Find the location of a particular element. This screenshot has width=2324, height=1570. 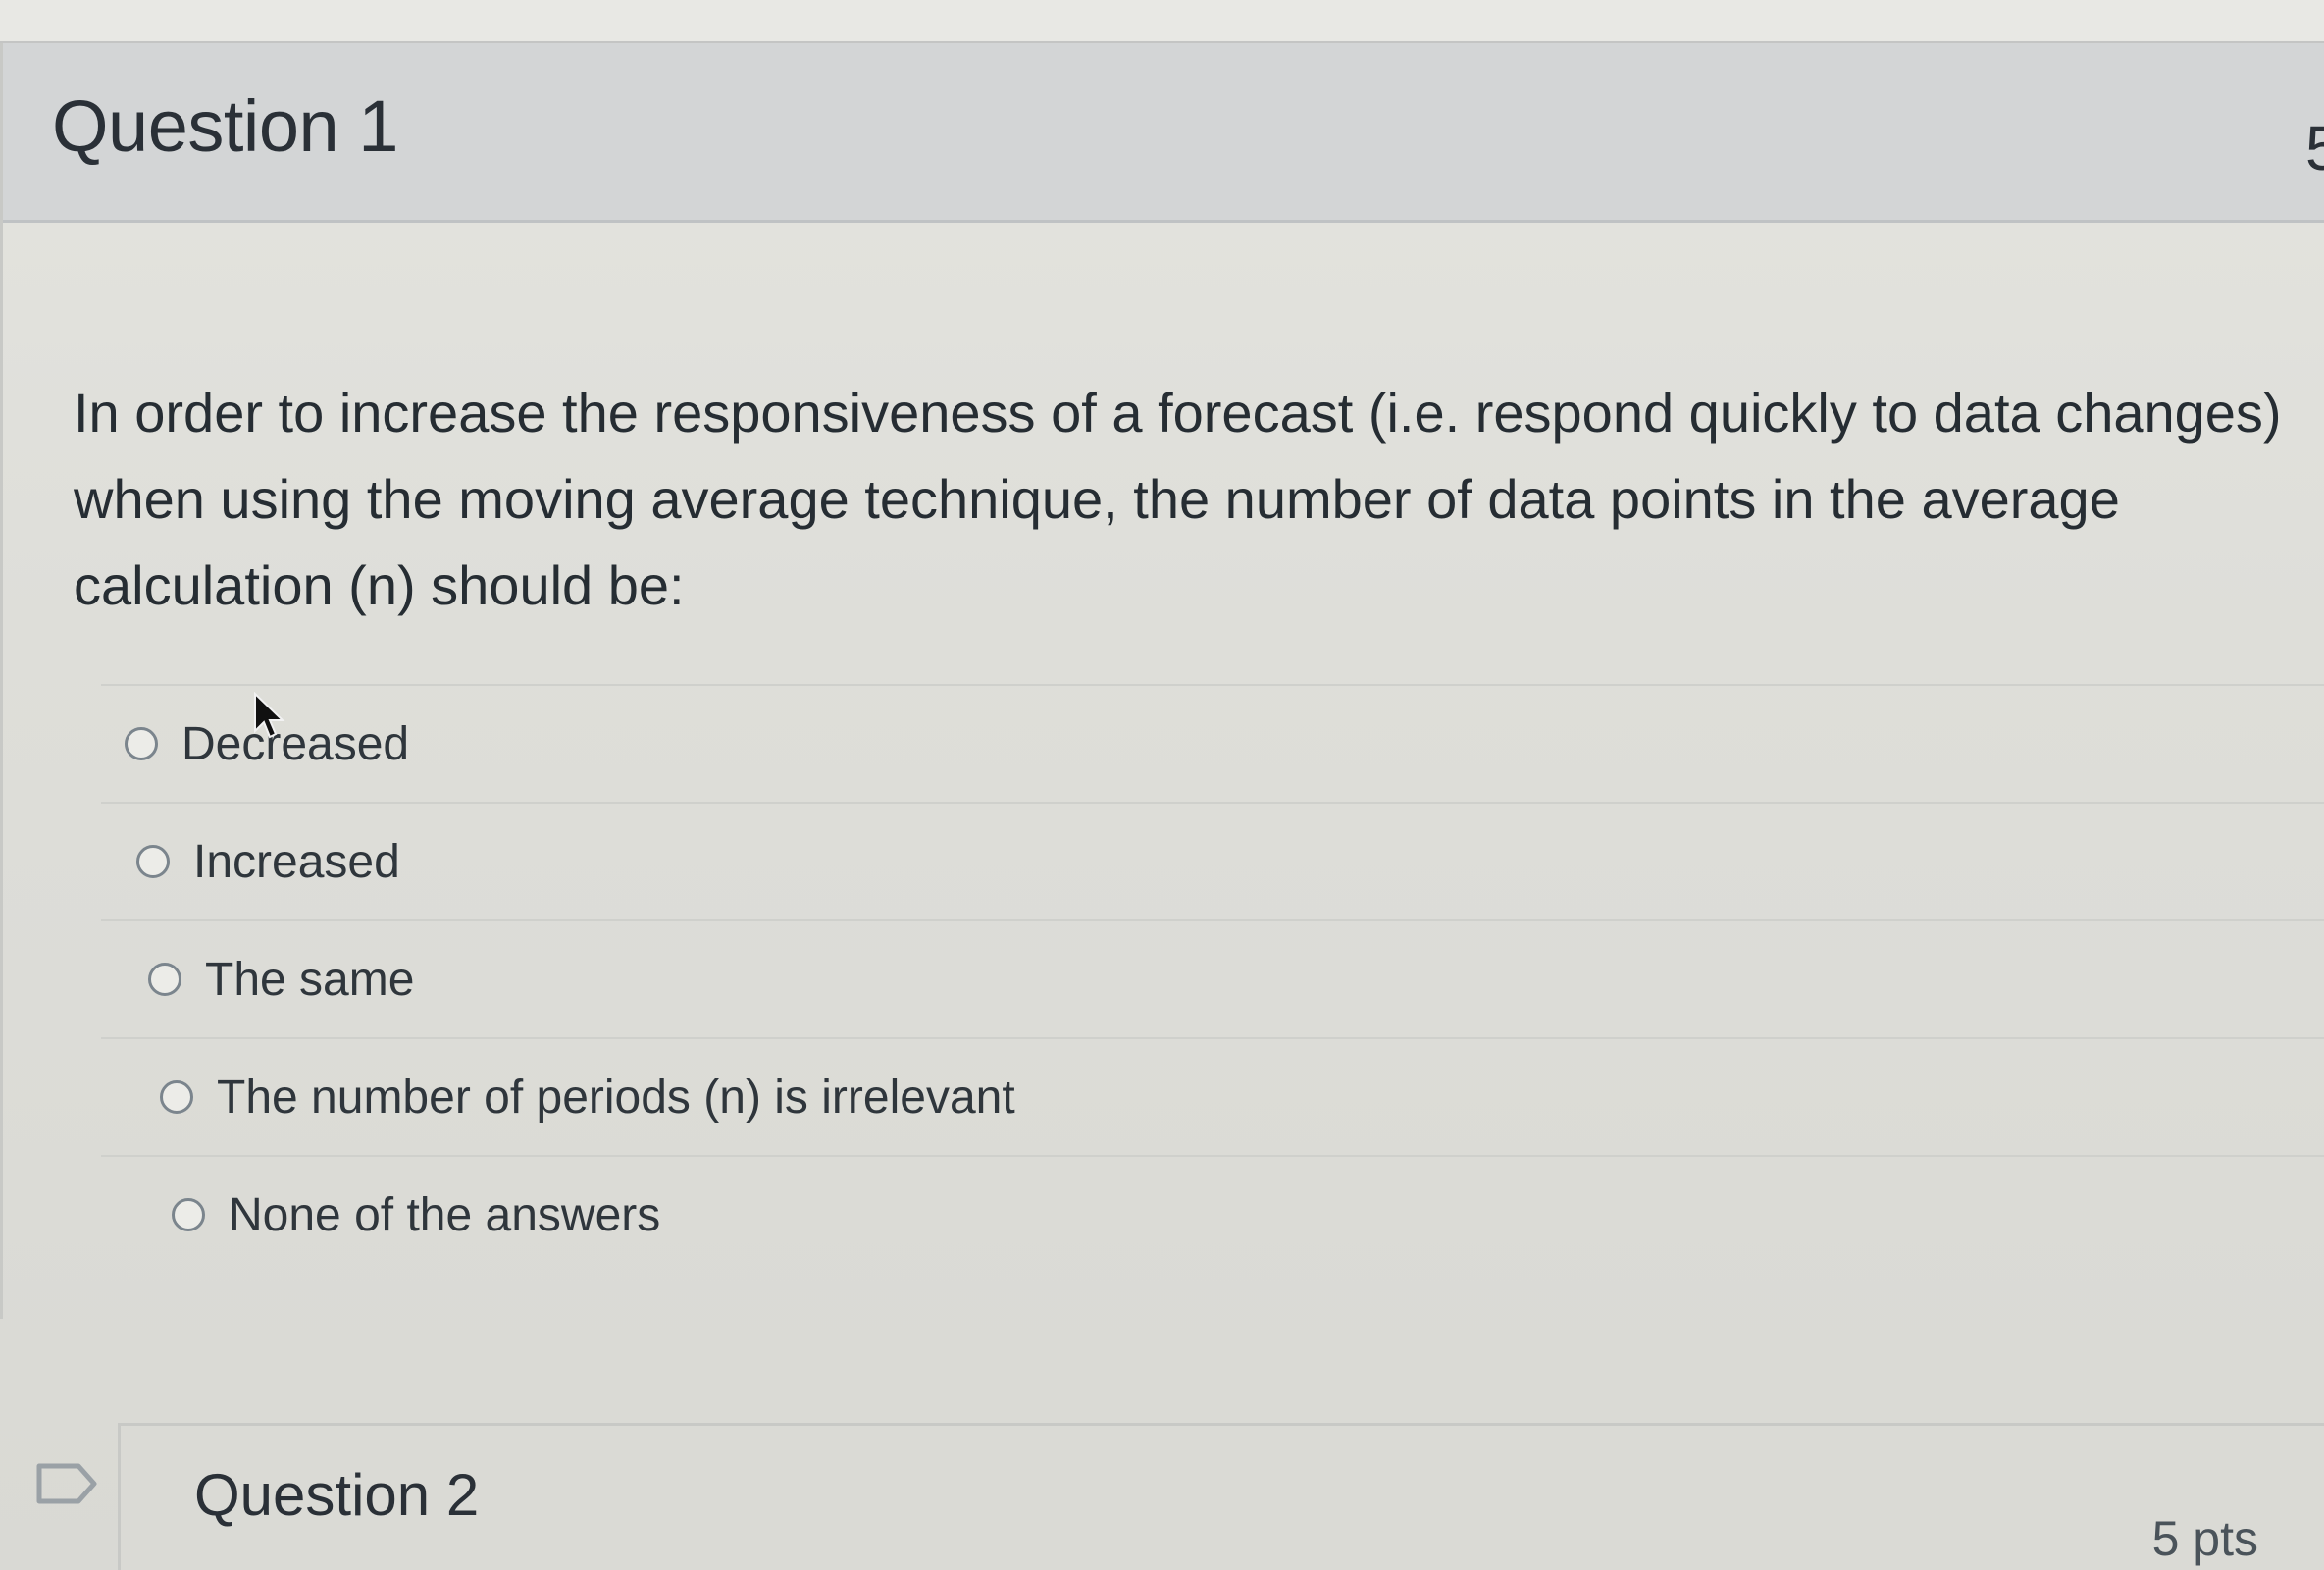

answer-option: None of the answers is located at coordinates (1212, 1215).